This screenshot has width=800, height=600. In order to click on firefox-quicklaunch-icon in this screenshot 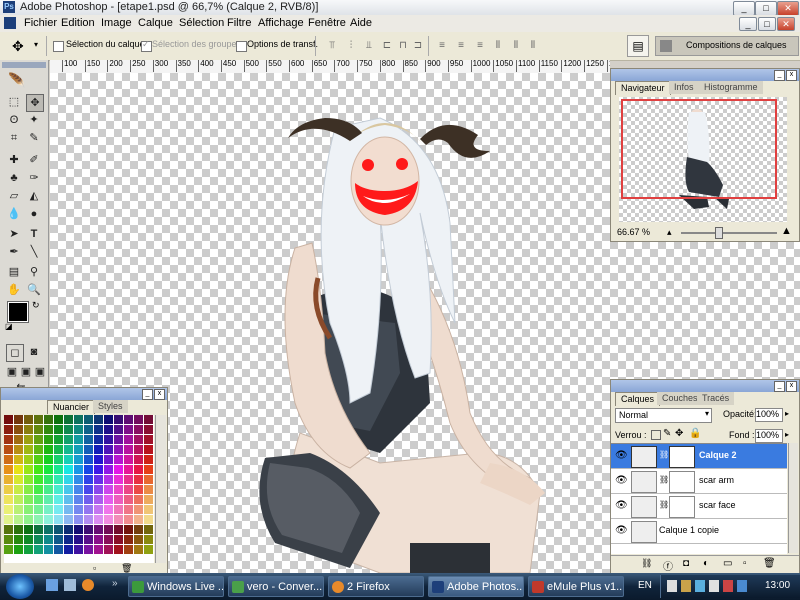, I will do `click(88, 585)`.